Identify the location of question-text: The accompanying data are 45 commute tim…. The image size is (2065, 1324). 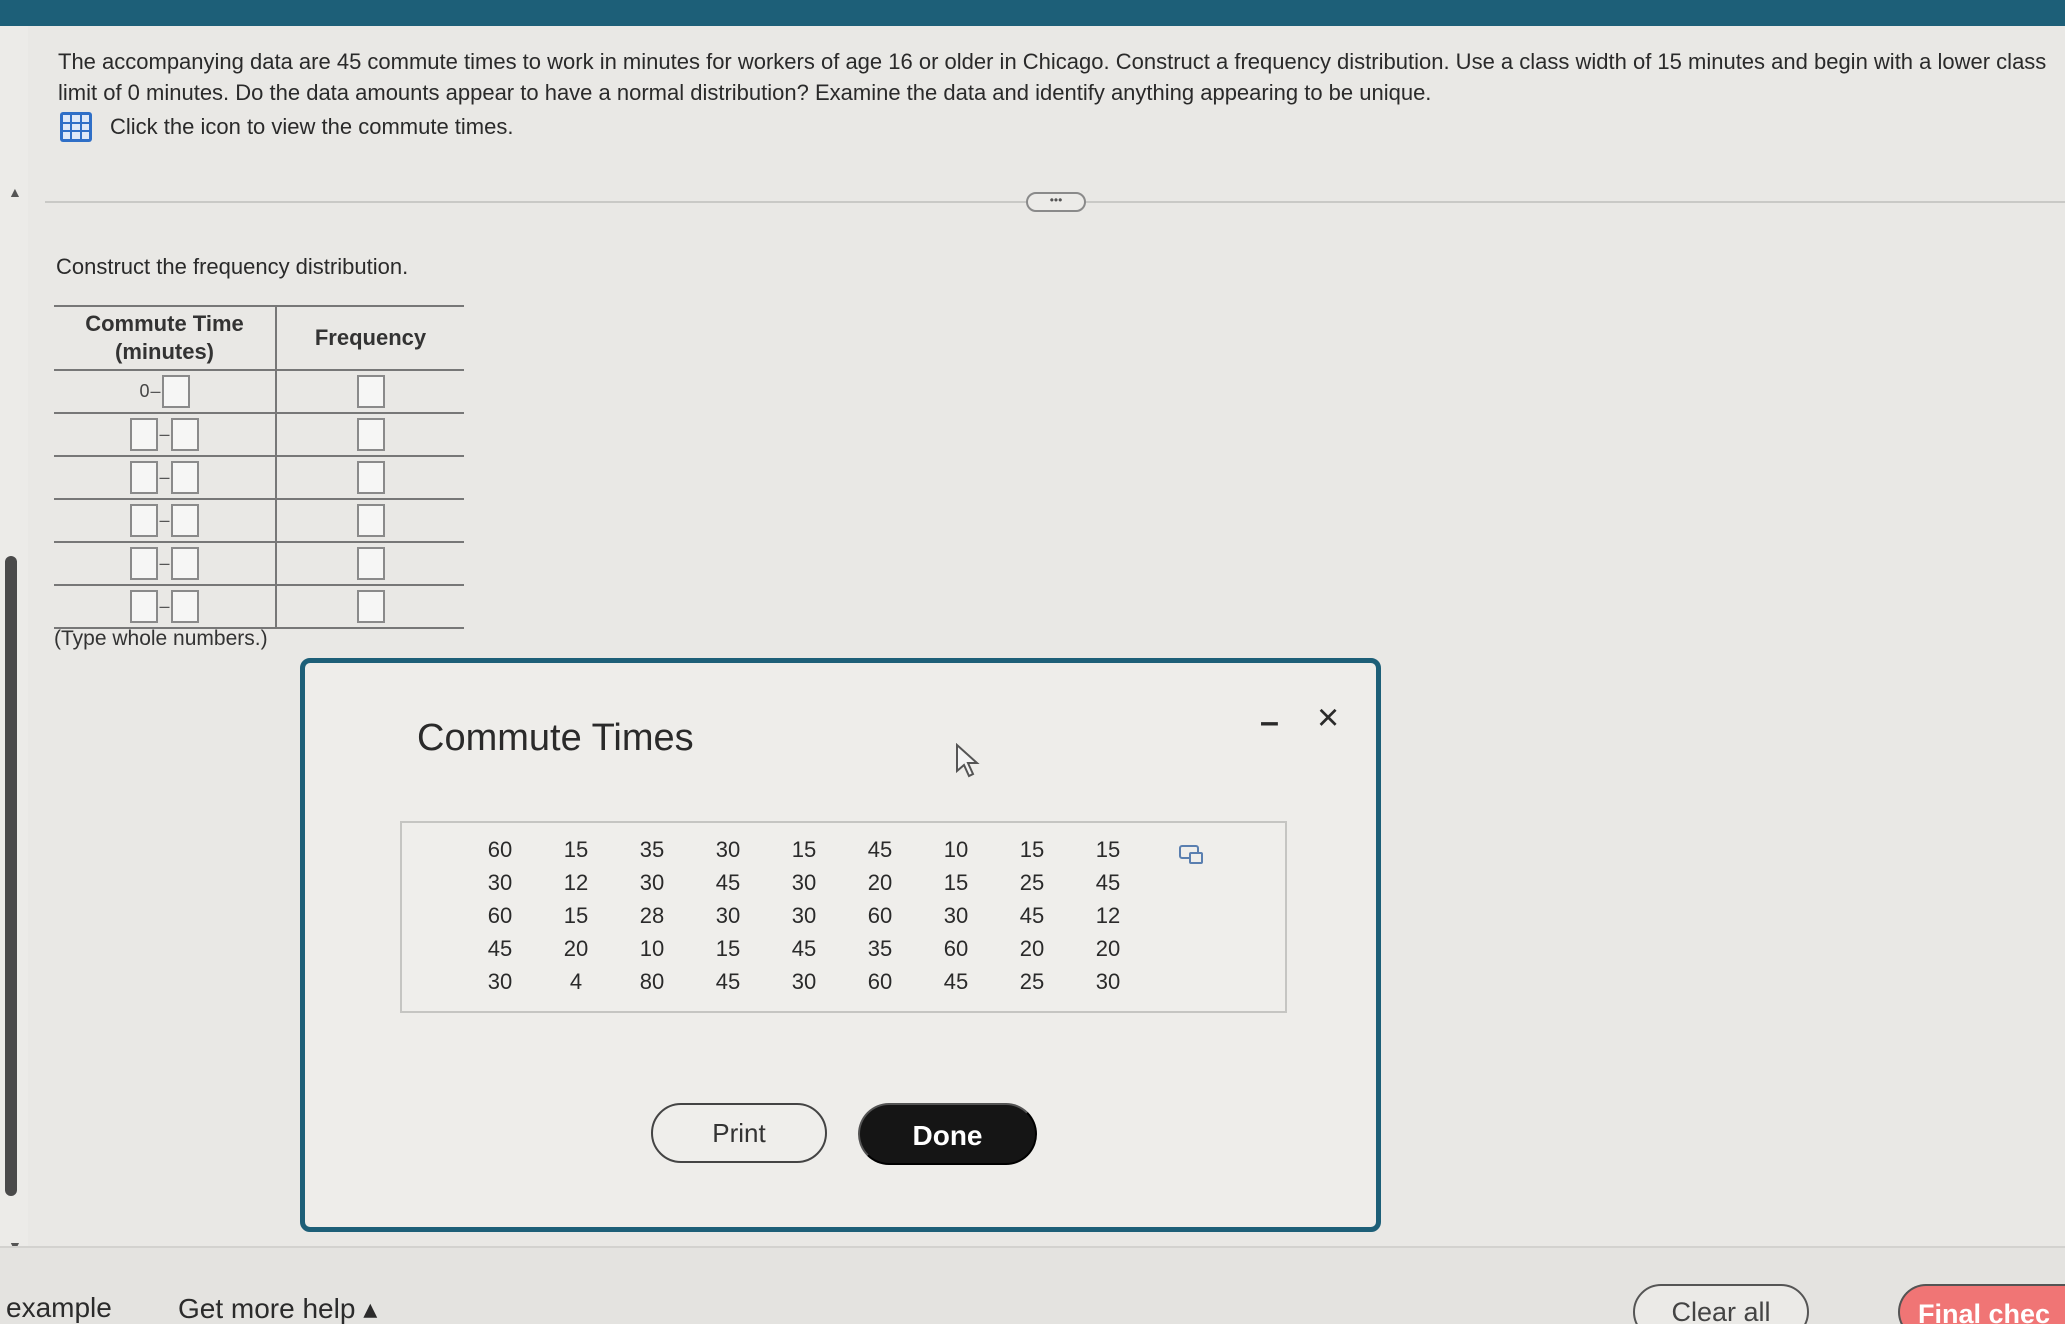
(1052, 77).